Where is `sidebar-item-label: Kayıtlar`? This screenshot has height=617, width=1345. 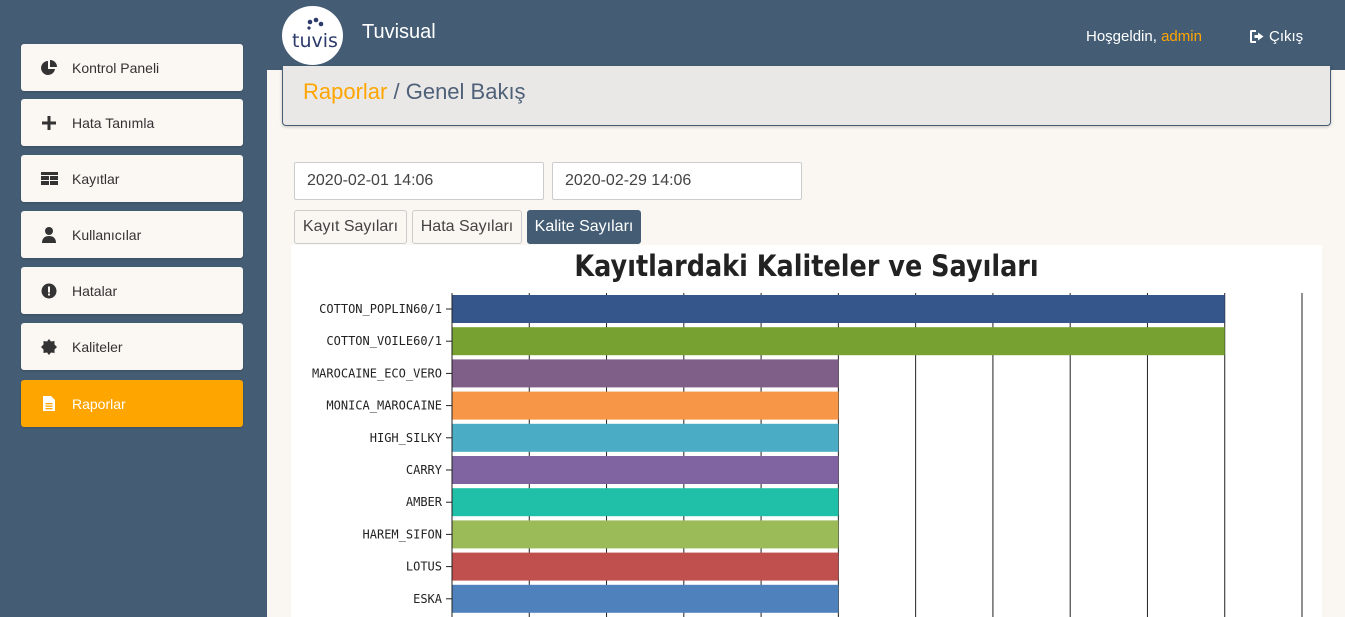 sidebar-item-label: Kayıtlar is located at coordinates (96, 178).